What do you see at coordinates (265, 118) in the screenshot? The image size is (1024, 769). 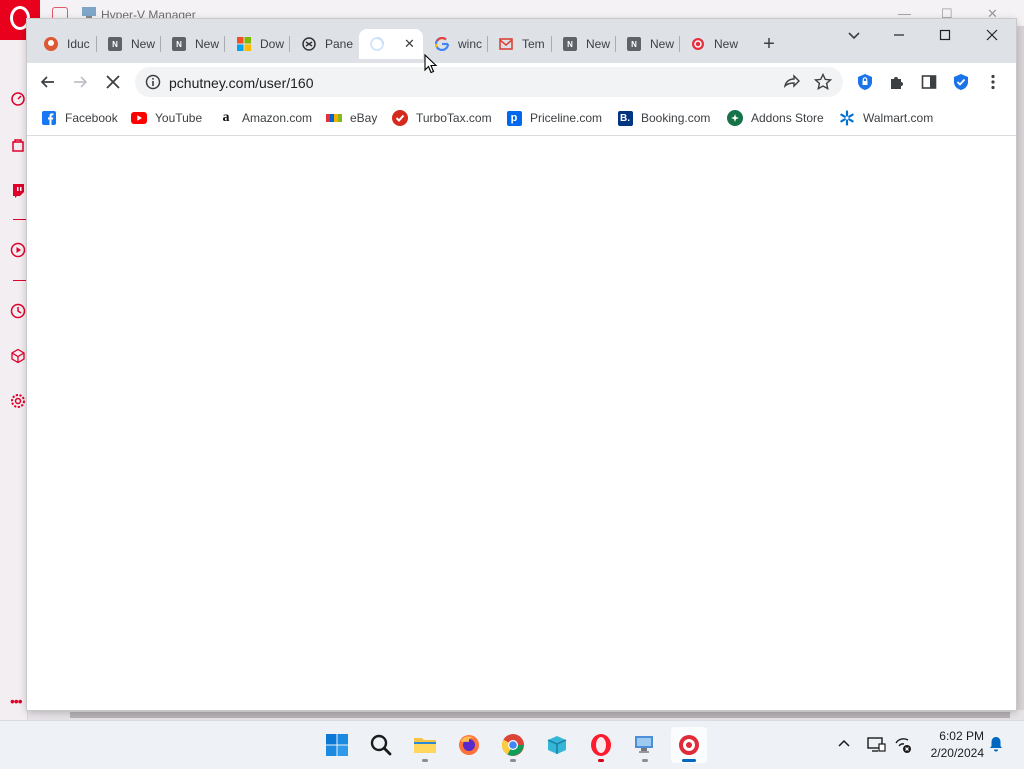 I see `bookmark-amazon: a Amazon.com` at bounding box center [265, 118].